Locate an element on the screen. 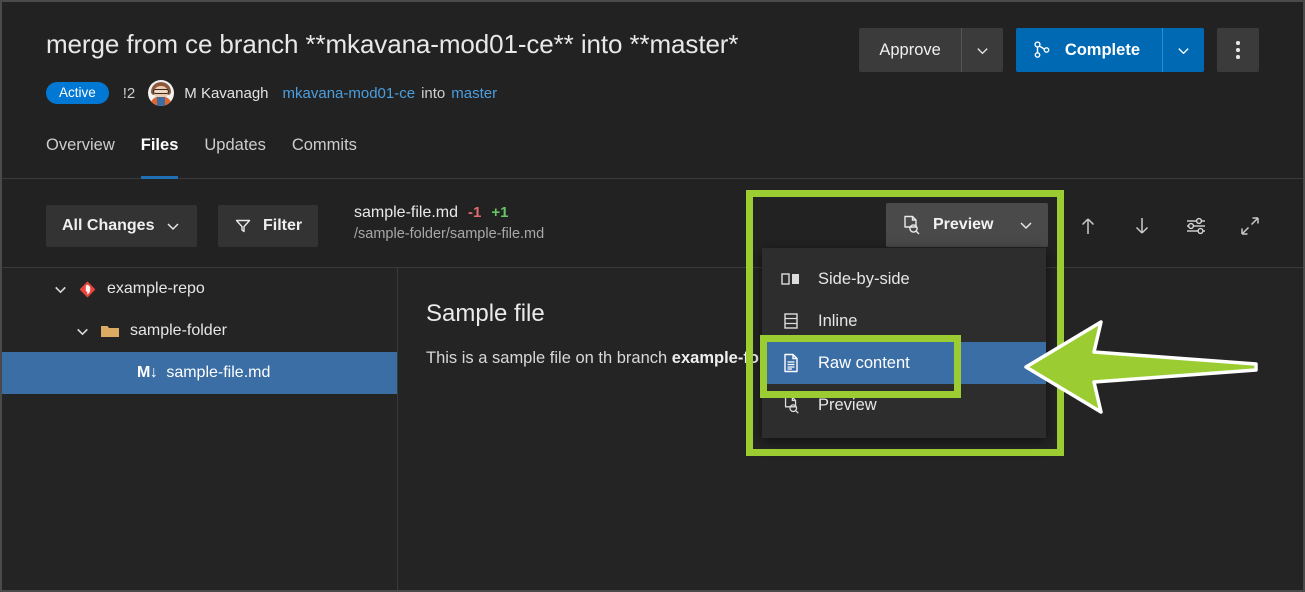 The height and width of the screenshot is (592, 1305). previous-change-button is located at coordinates (1088, 226).